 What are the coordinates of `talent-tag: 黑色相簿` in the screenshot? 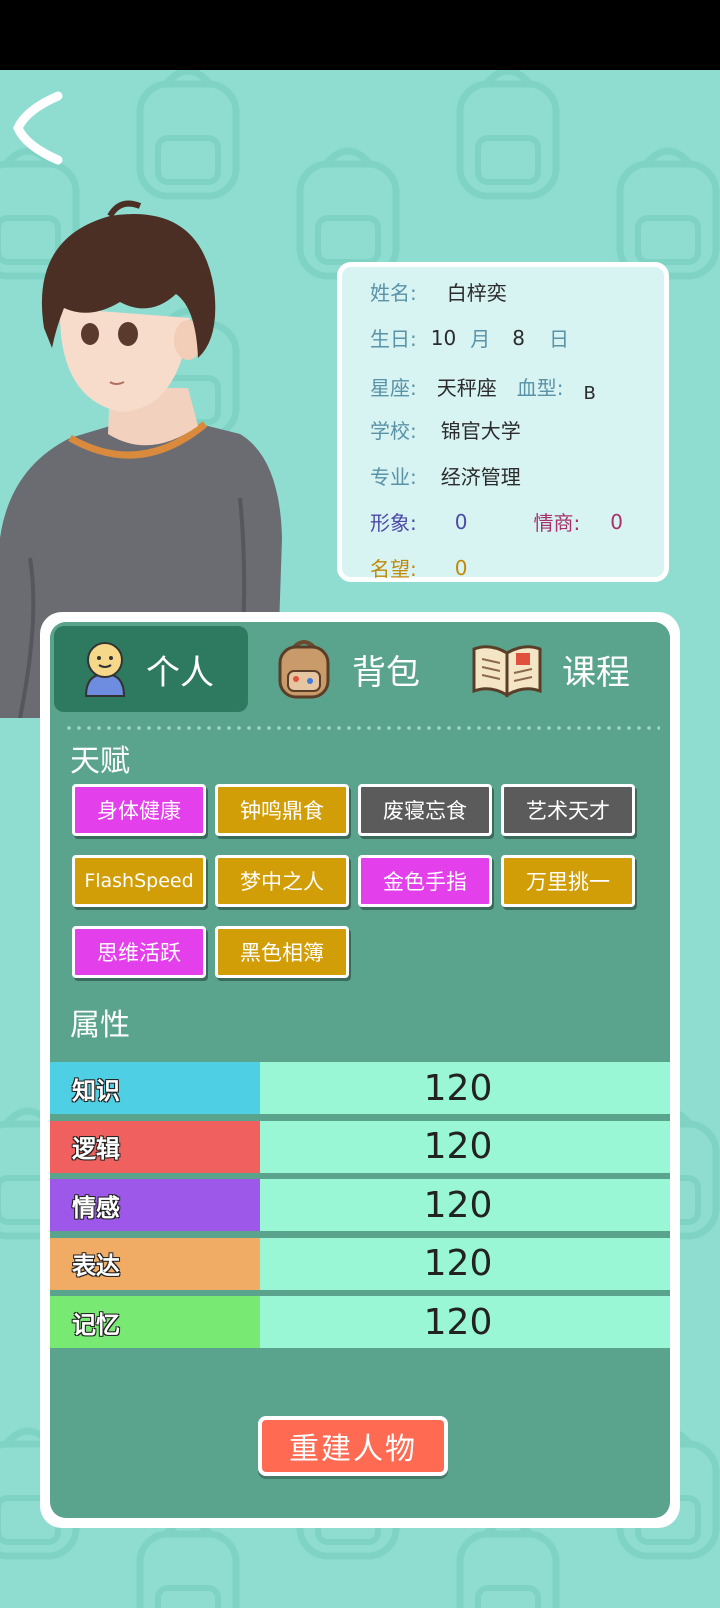 It's located at (282, 952).